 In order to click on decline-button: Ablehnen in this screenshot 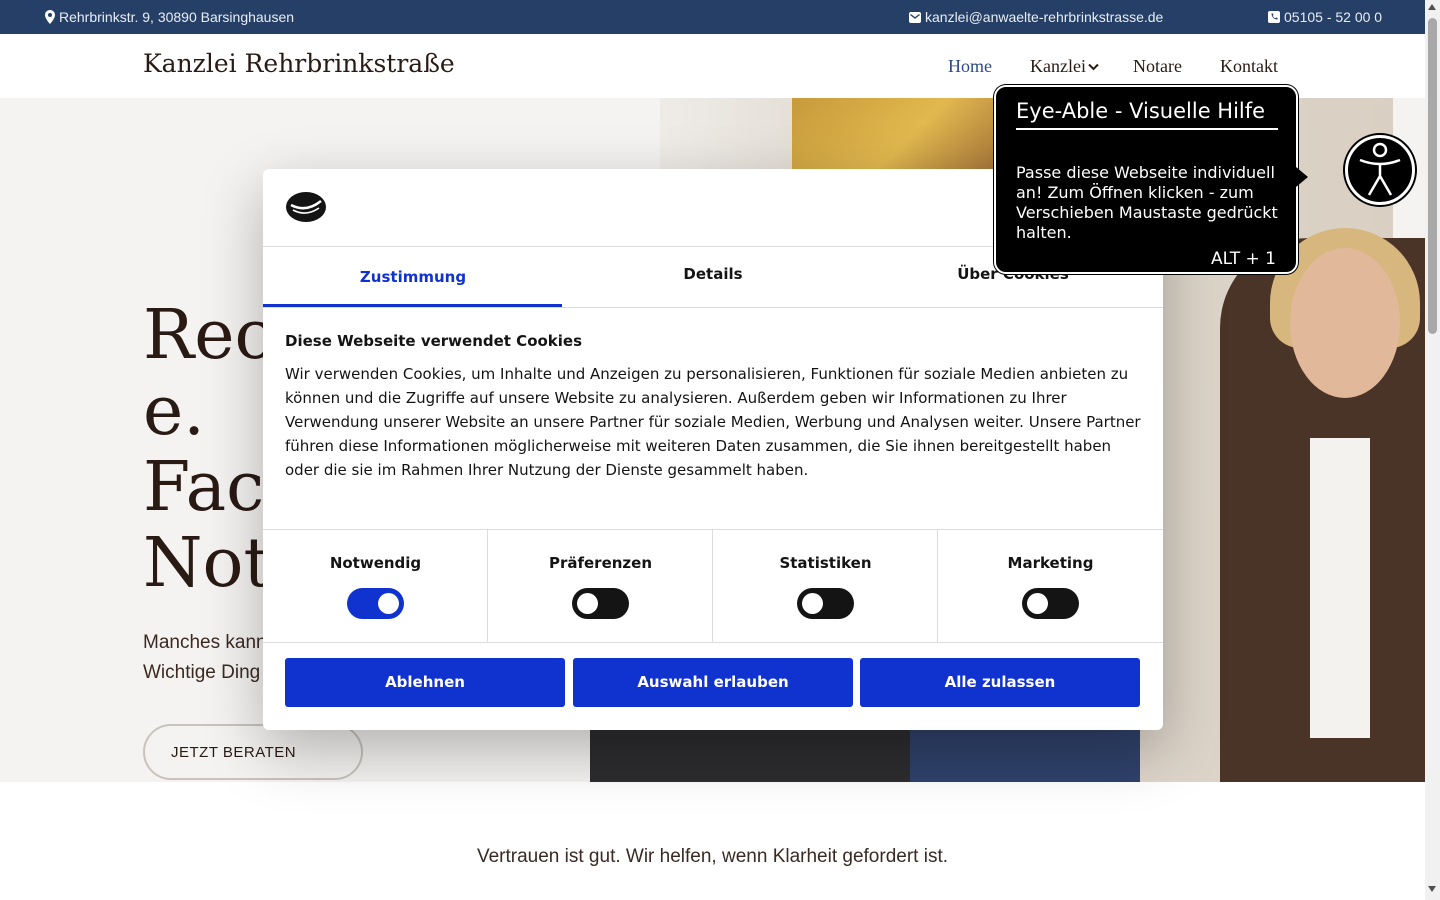, I will do `click(425, 682)`.